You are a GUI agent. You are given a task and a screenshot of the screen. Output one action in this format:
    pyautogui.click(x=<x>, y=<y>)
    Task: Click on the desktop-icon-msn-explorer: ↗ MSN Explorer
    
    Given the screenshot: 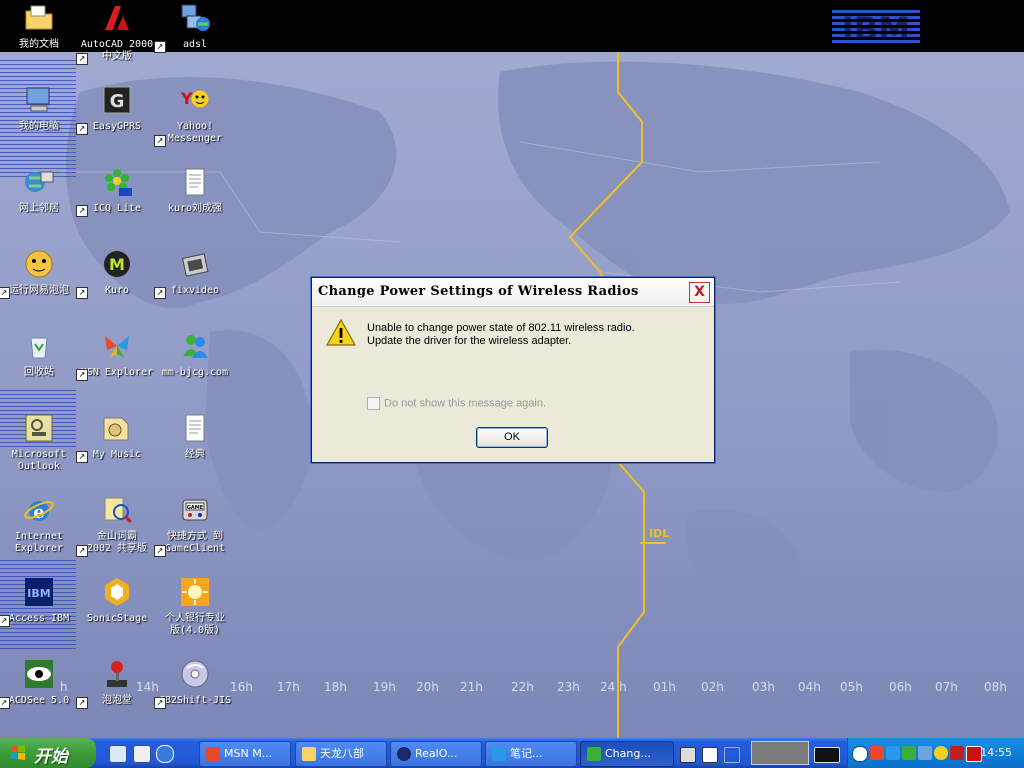 What is the action you would take?
    pyautogui.click(x=116, y=355)
    